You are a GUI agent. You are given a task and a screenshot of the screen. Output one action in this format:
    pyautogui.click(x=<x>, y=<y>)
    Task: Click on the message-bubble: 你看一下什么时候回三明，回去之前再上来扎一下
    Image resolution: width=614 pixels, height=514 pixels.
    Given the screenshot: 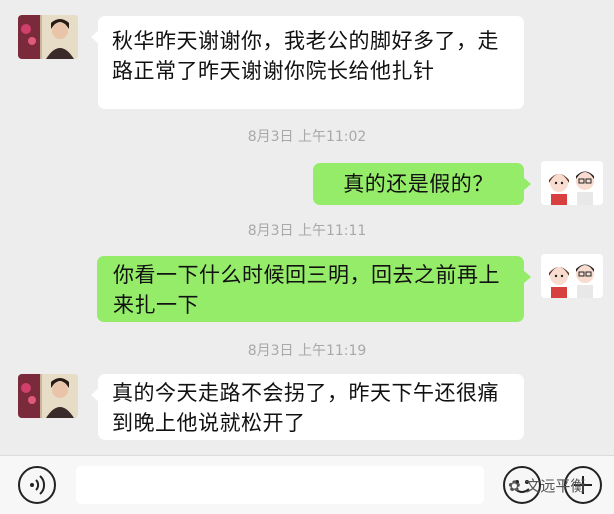 What is the action you would take?
    pyautogui.click(x=314, y=289)
    